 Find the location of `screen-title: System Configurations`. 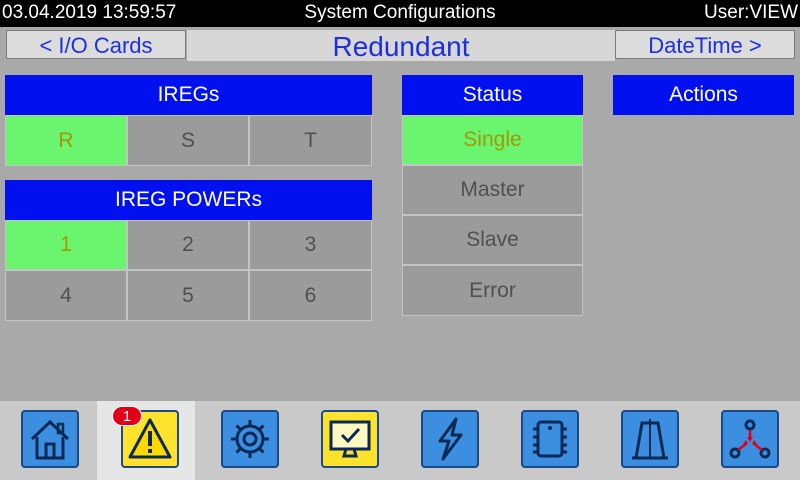

screen-title: System Configurations is located at coordinates (400, 12).